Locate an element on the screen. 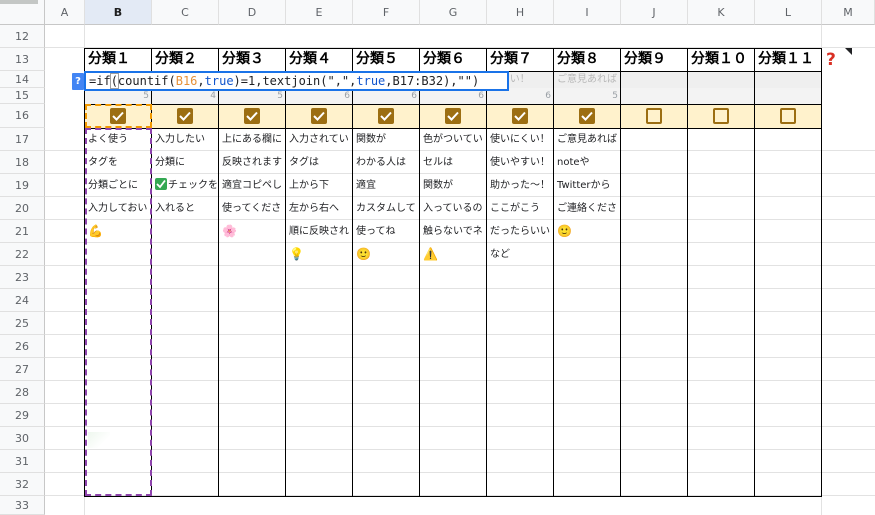  cell-i21: 🙂 is located at coordinates (587, 231).